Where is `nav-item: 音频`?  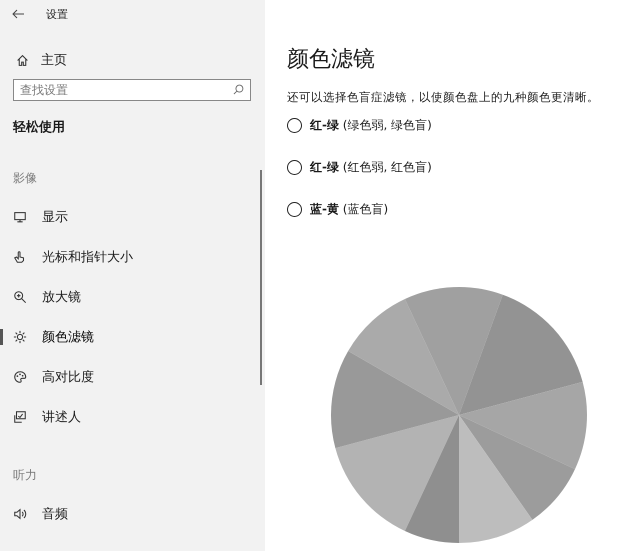 nav-item: 音频 is located at coordinates (132, 514).